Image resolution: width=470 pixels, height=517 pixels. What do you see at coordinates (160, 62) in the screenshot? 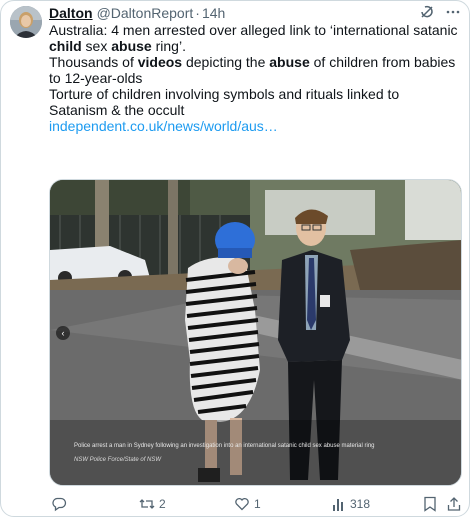
I see `text-fragment: videos` at bounding box center [160, 62].